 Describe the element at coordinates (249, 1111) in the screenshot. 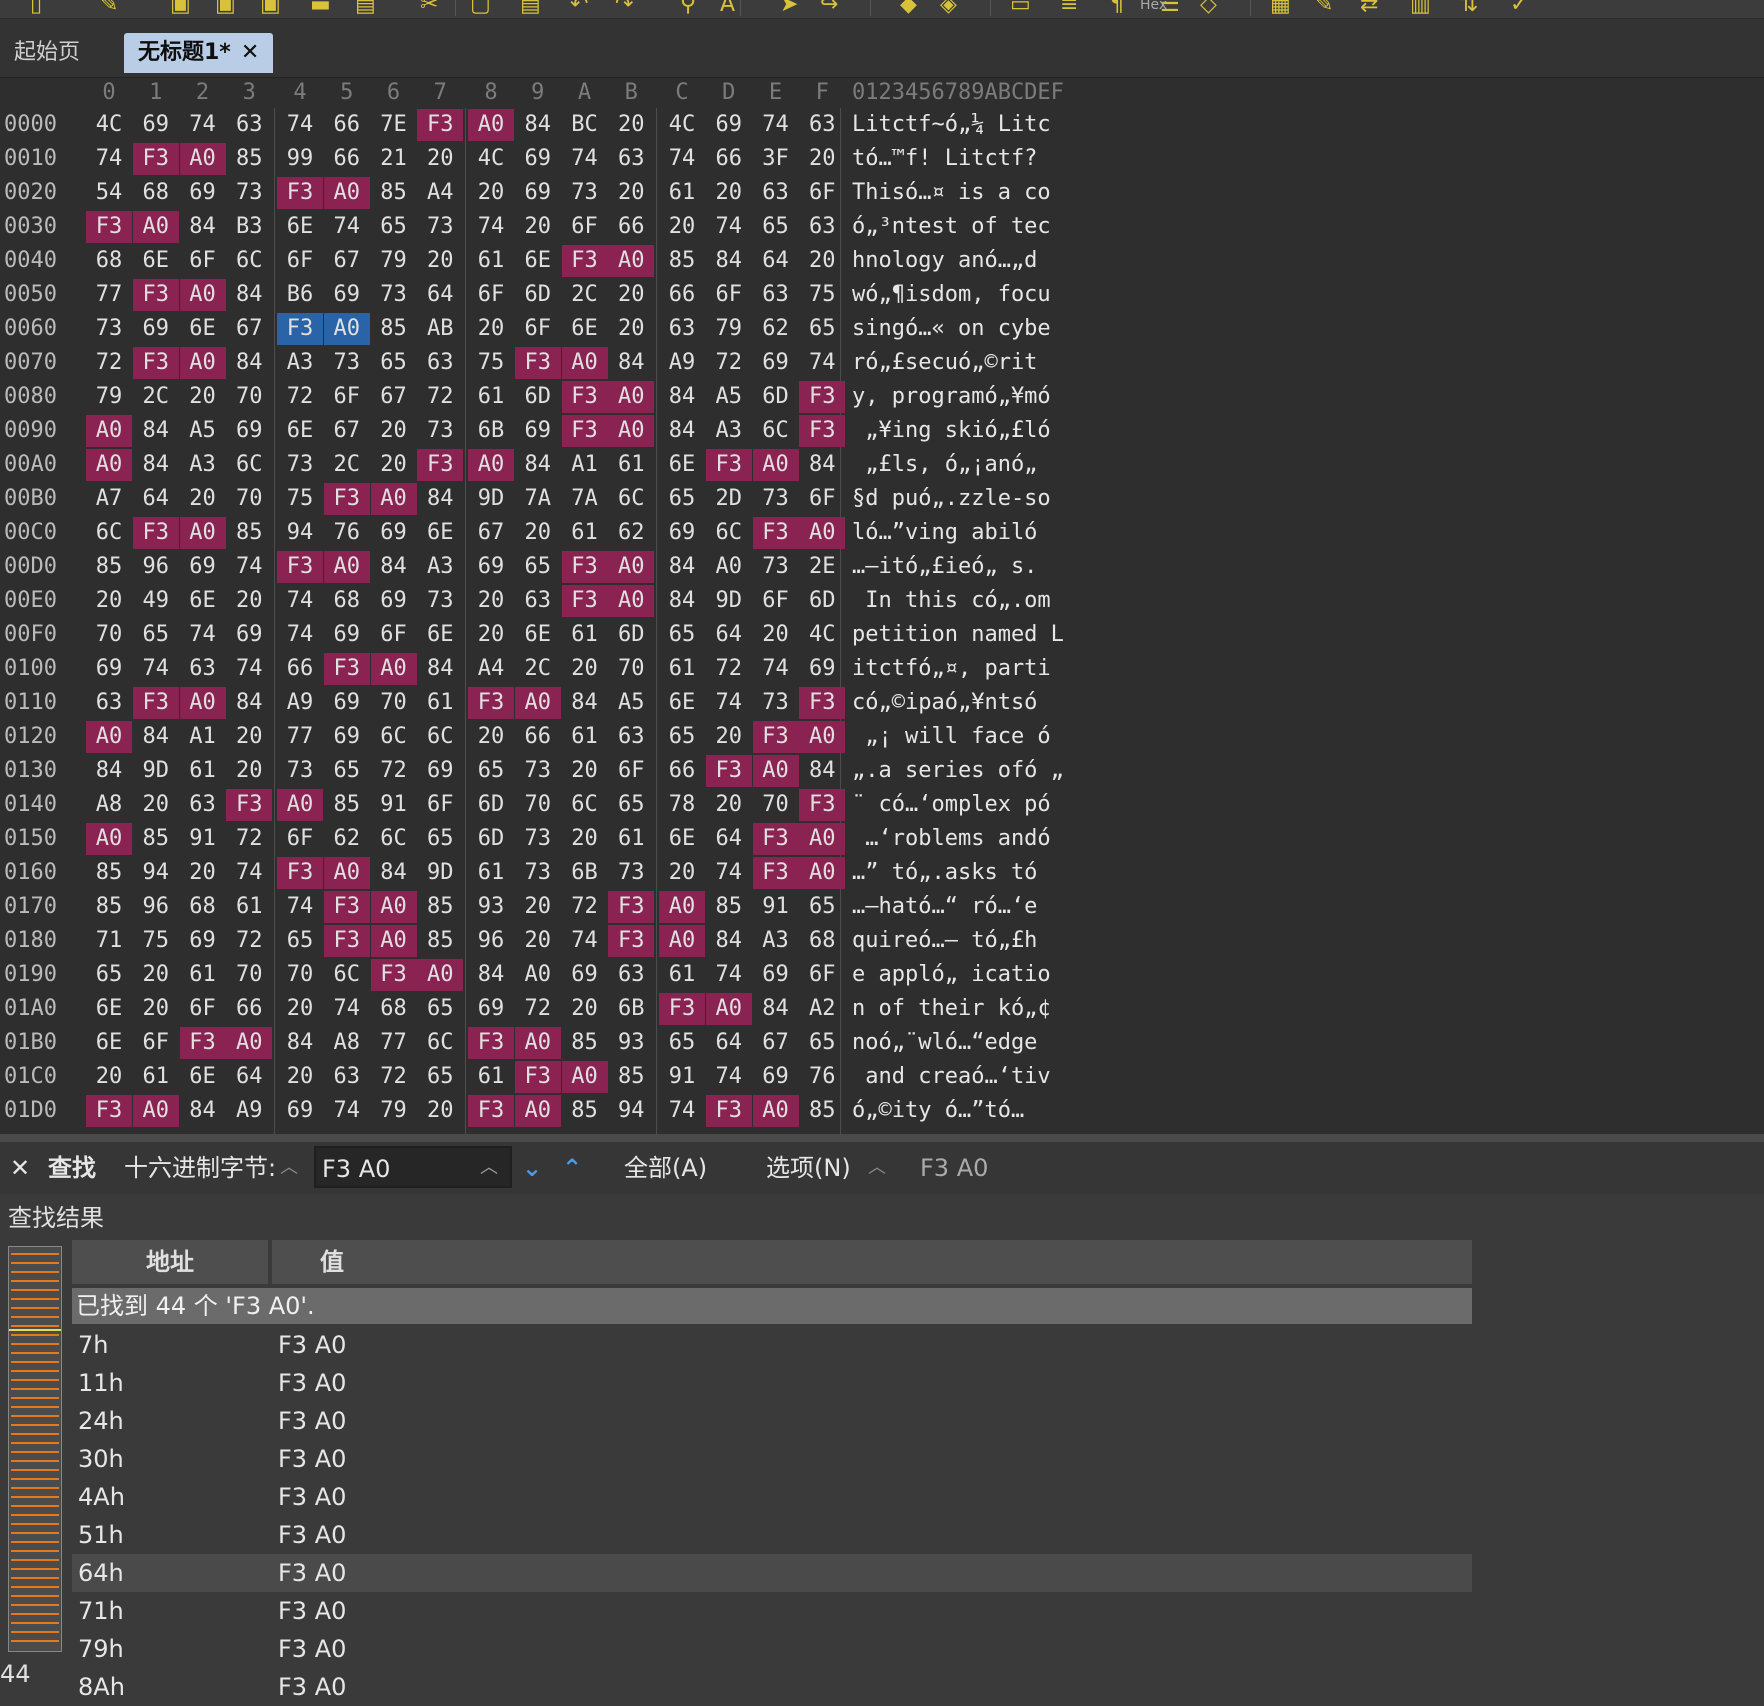

I see `hex-byte: A9` at that location.